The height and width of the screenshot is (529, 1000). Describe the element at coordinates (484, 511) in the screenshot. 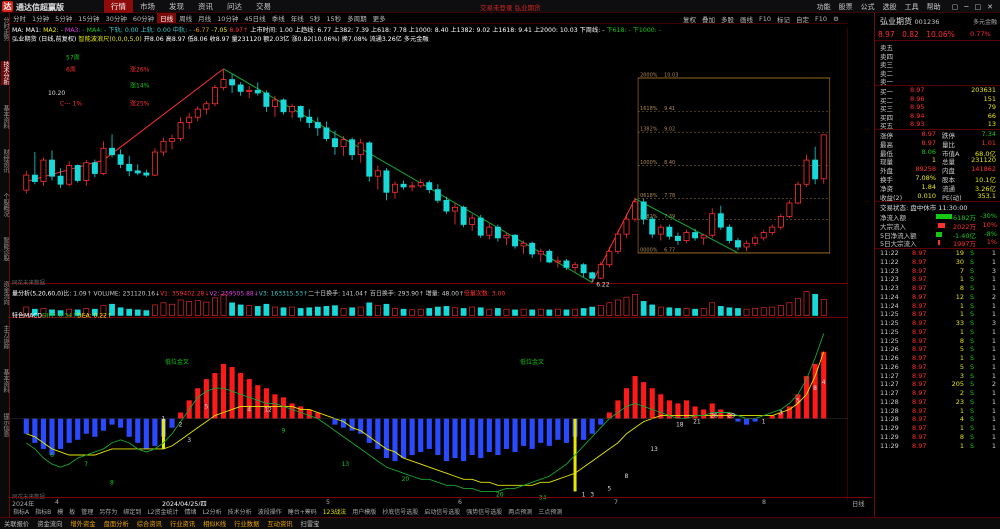

I see `indicator-tab-17: 强势信号选股` at that location.